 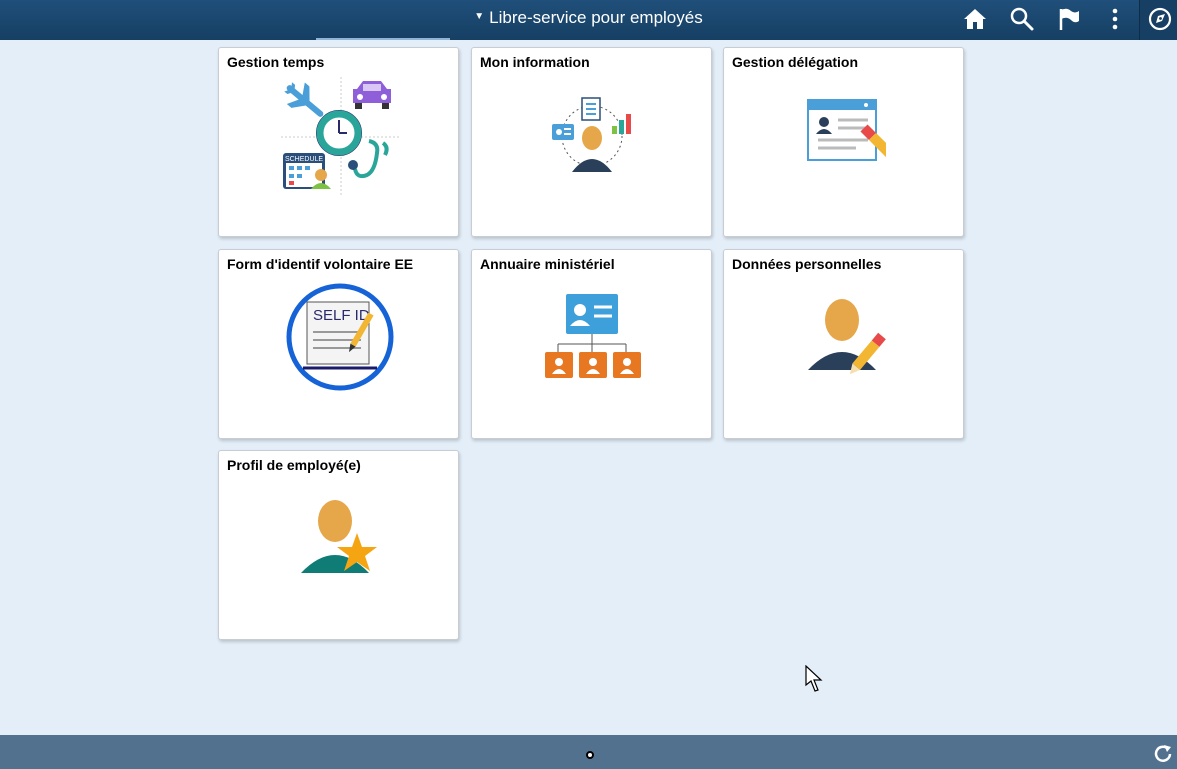 I want to click on self-id-form-icon: SELF ID, so click(x=340, y=337).